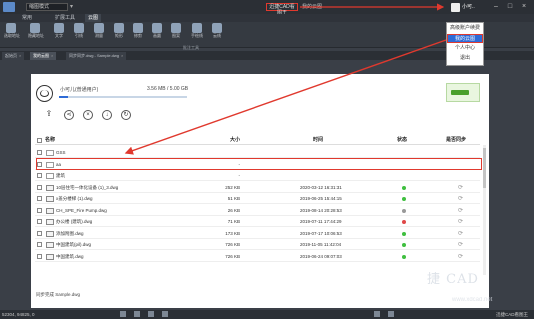 This screenshot has width=534, height=319. I want to click on user-avatar-icon, so click(455, 7).